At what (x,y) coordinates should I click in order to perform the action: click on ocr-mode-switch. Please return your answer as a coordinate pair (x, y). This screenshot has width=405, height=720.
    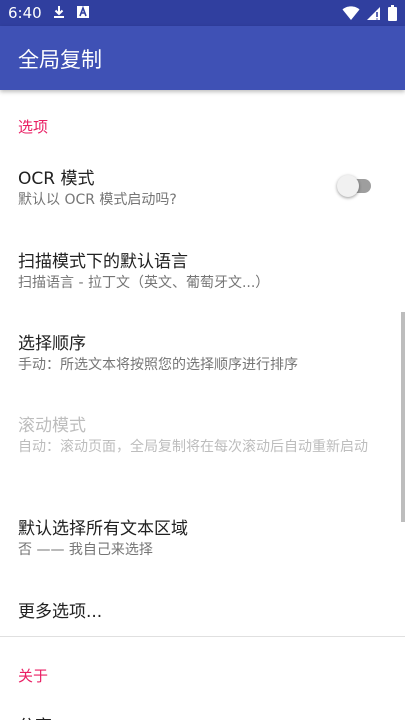
    Looking at the image, I should click on (356, 185).